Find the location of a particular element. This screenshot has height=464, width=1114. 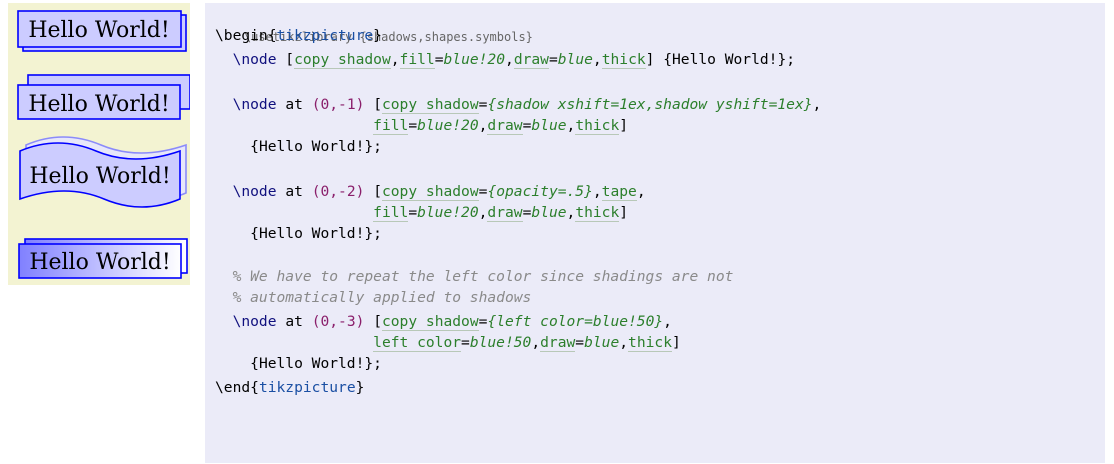

code-line-node4-cont: left color=blue!50,draw=blue,thick] is located at coordinates (527, 343).